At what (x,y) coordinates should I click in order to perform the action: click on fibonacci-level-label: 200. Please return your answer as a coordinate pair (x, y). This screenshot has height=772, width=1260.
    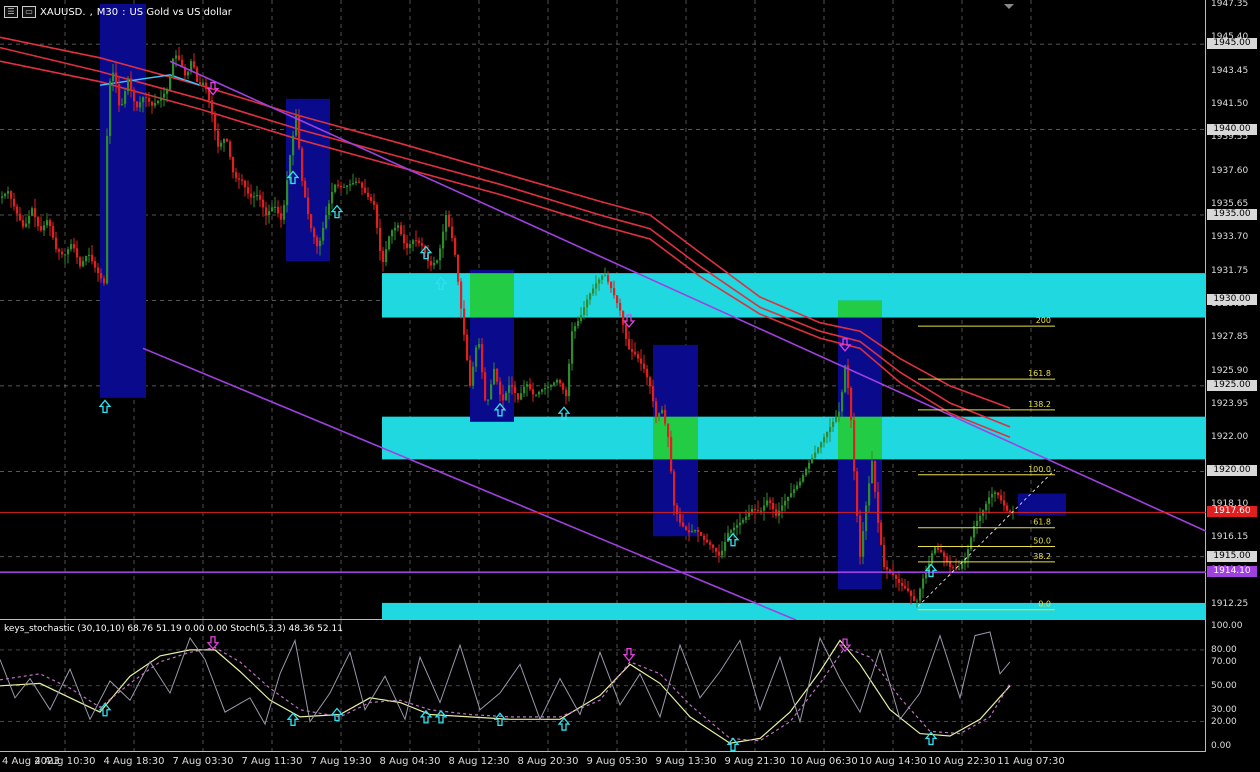
    Looking at the image, I should click on (1043, 320).